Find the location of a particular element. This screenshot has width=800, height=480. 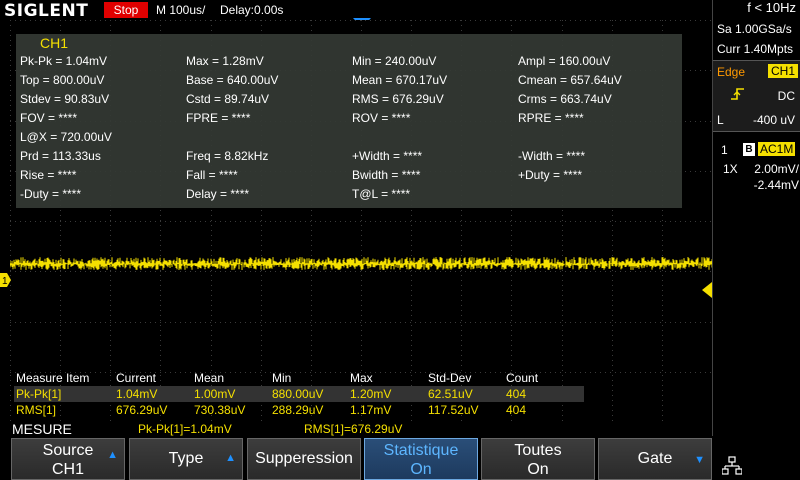

frequency-counter: f < 10Hz is located at coordinates (771, 7).